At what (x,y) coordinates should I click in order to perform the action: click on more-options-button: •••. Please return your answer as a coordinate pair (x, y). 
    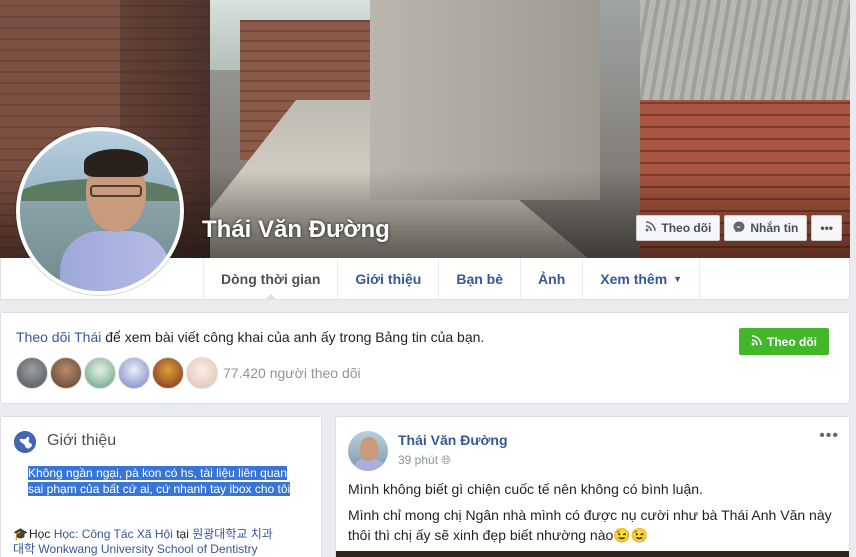
    Looking at the image, I should click on (826, 228).